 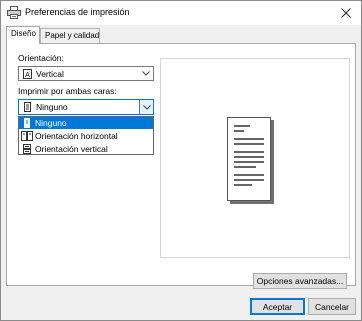 What do you see at coordinates (86, 123) in the screenshot?
I see `duplex-option-ninguno: Ninguno` at bounding box center [86, 123].